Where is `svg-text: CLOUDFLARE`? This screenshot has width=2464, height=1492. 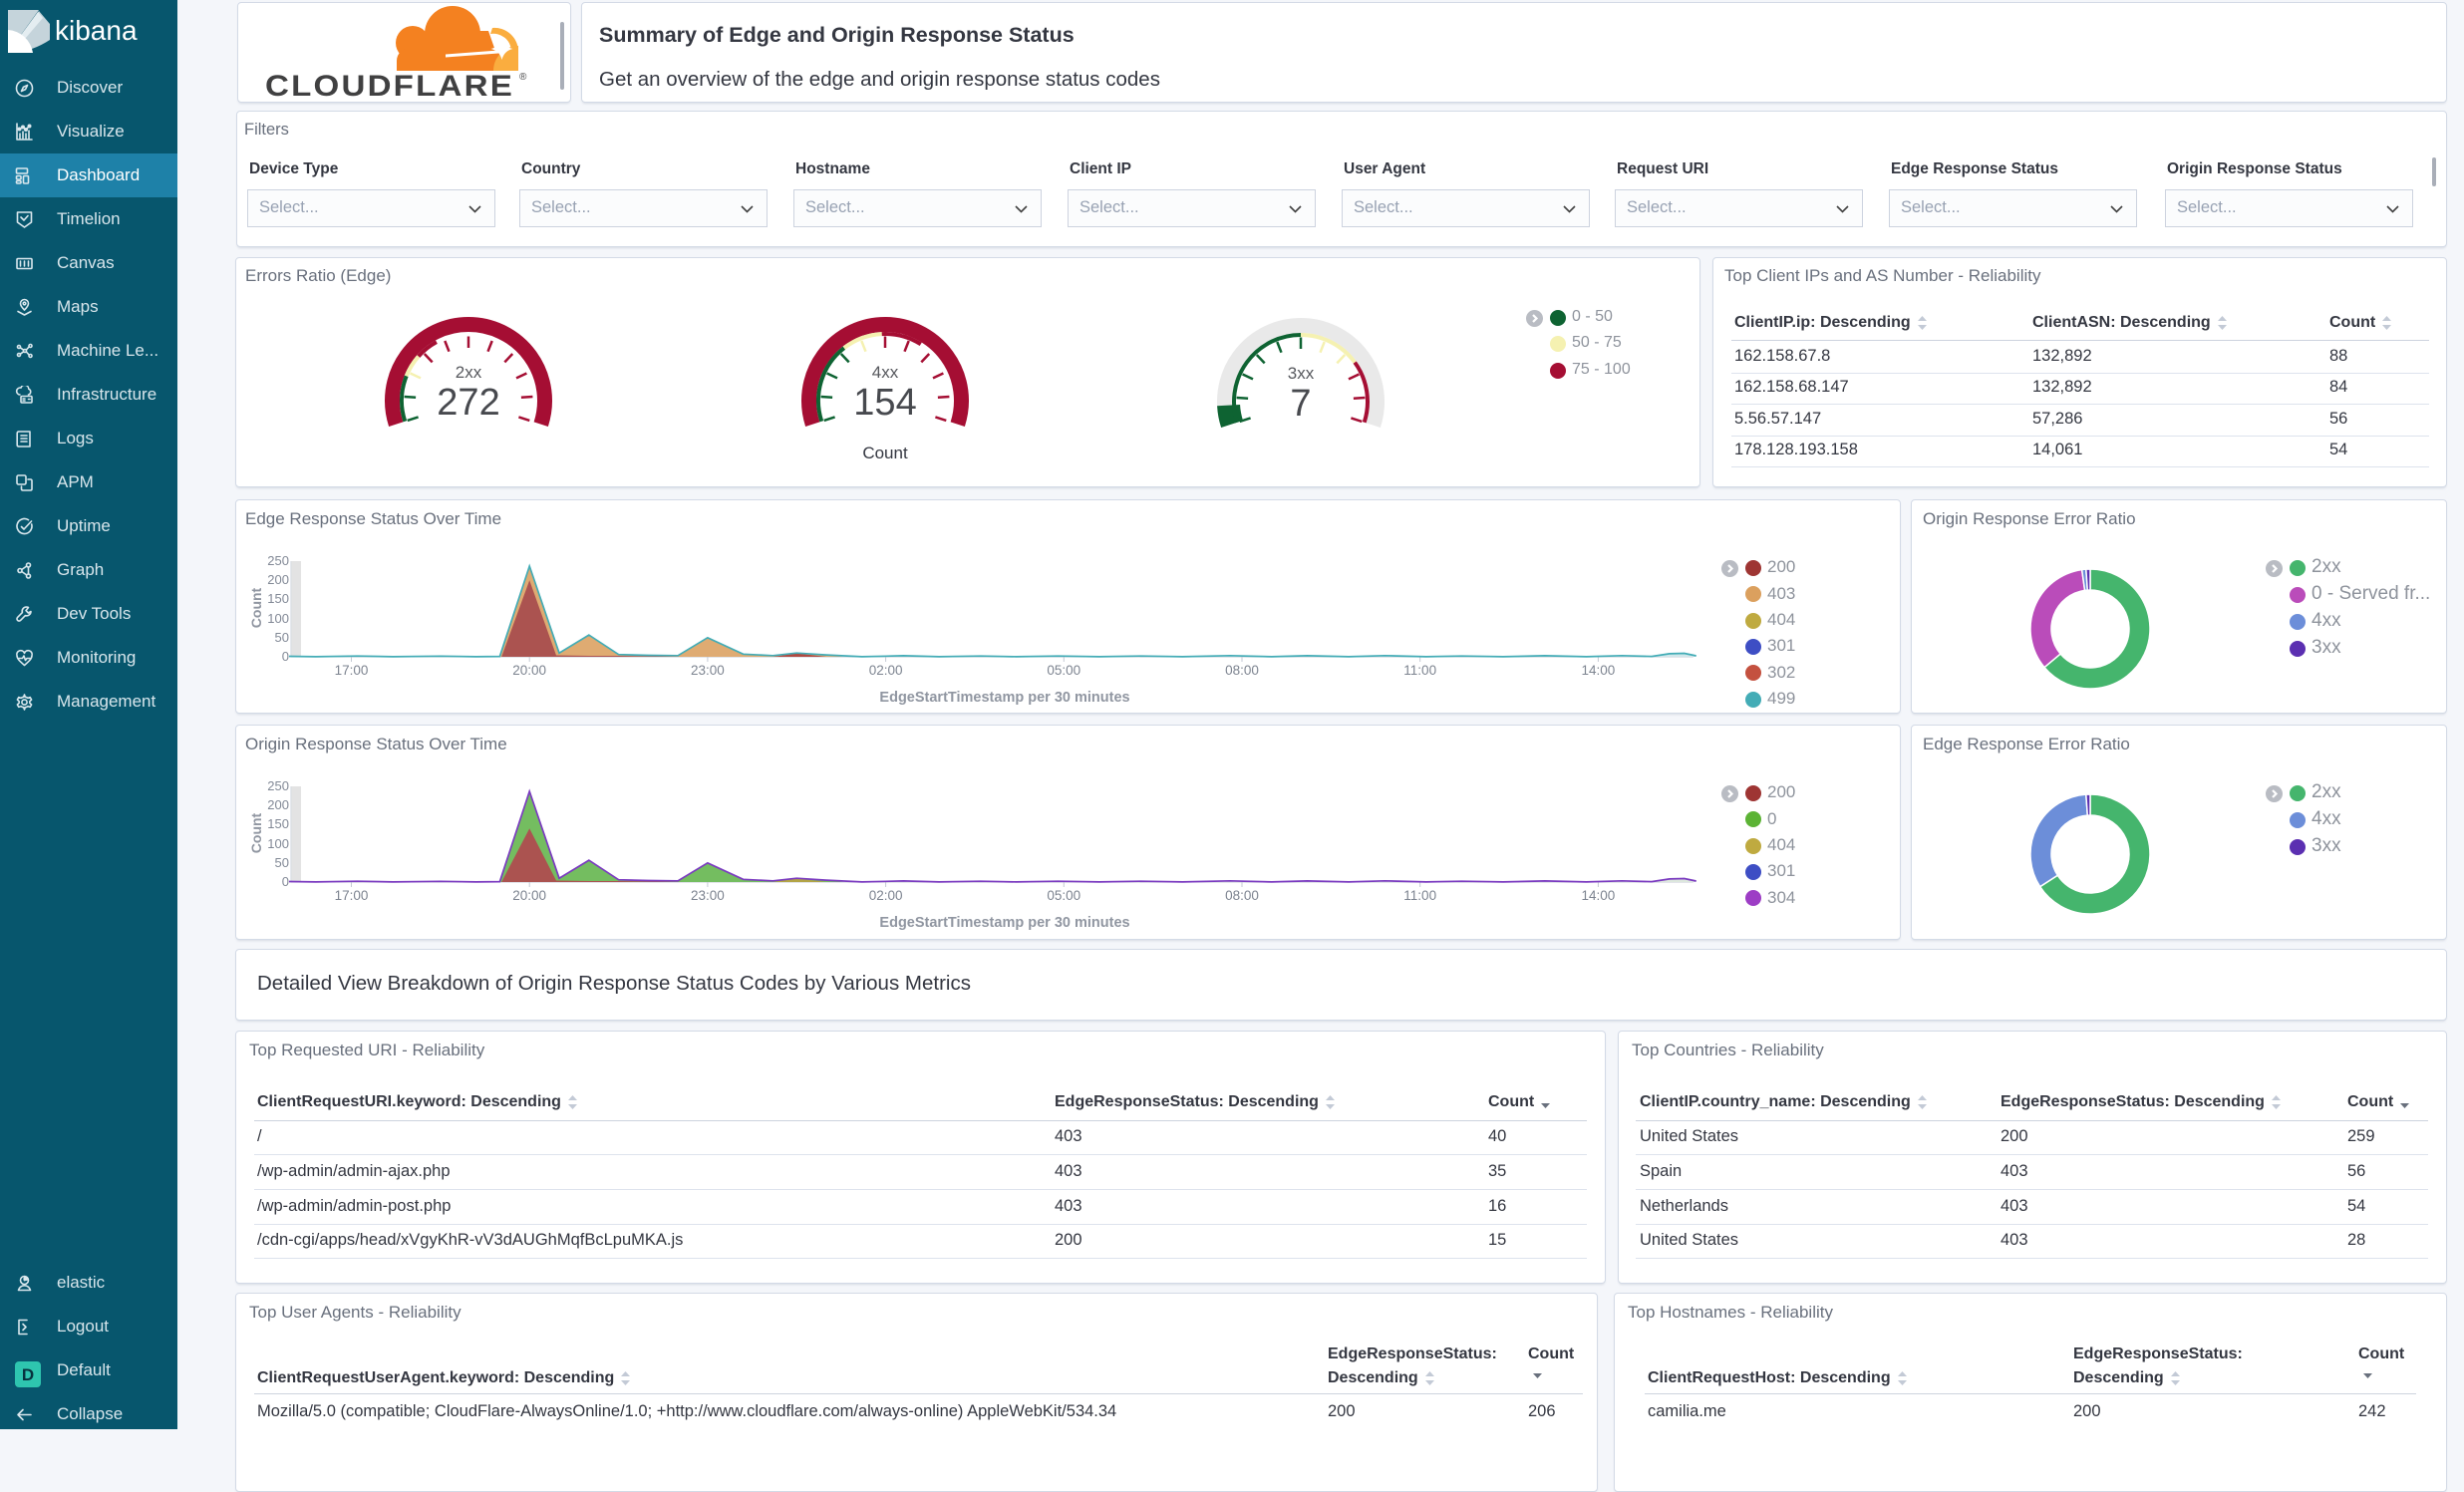 svg-text: CLOUDFLARE is located at coordinates (390, 86).